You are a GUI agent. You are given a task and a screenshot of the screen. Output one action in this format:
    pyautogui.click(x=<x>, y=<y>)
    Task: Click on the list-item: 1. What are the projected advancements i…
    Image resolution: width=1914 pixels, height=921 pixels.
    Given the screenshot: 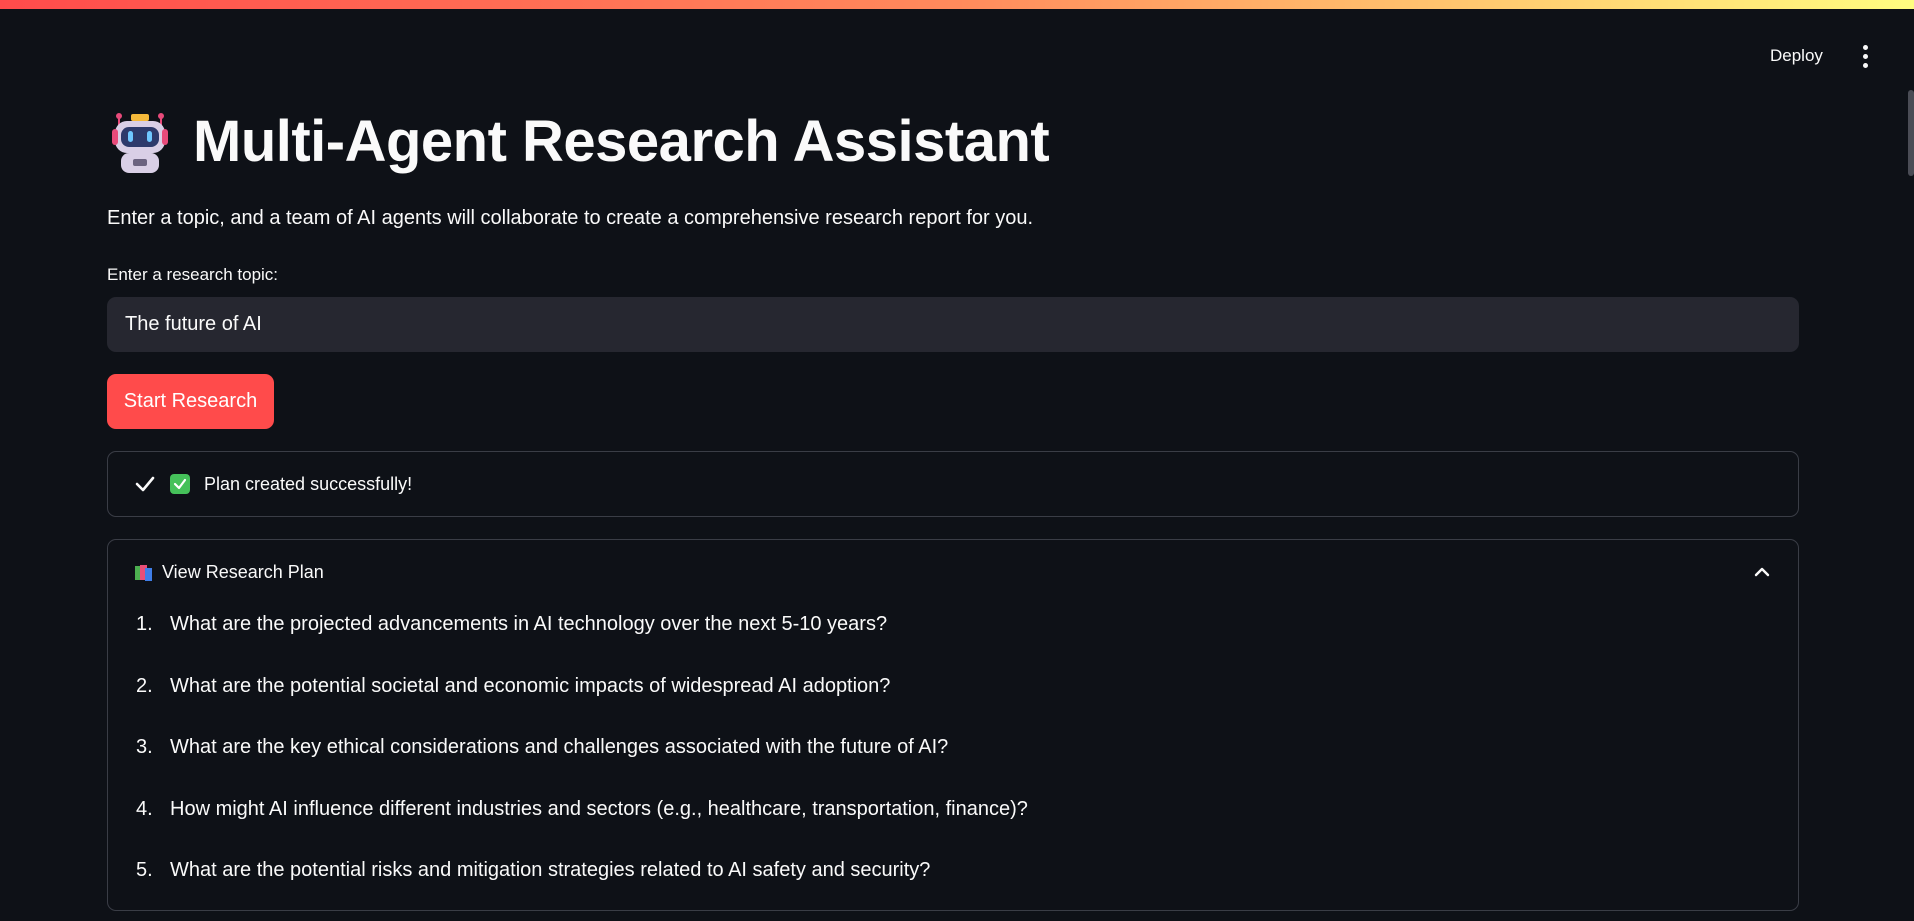 What is the action you would take?
    pyautogui.click(x=582, y=644)
    